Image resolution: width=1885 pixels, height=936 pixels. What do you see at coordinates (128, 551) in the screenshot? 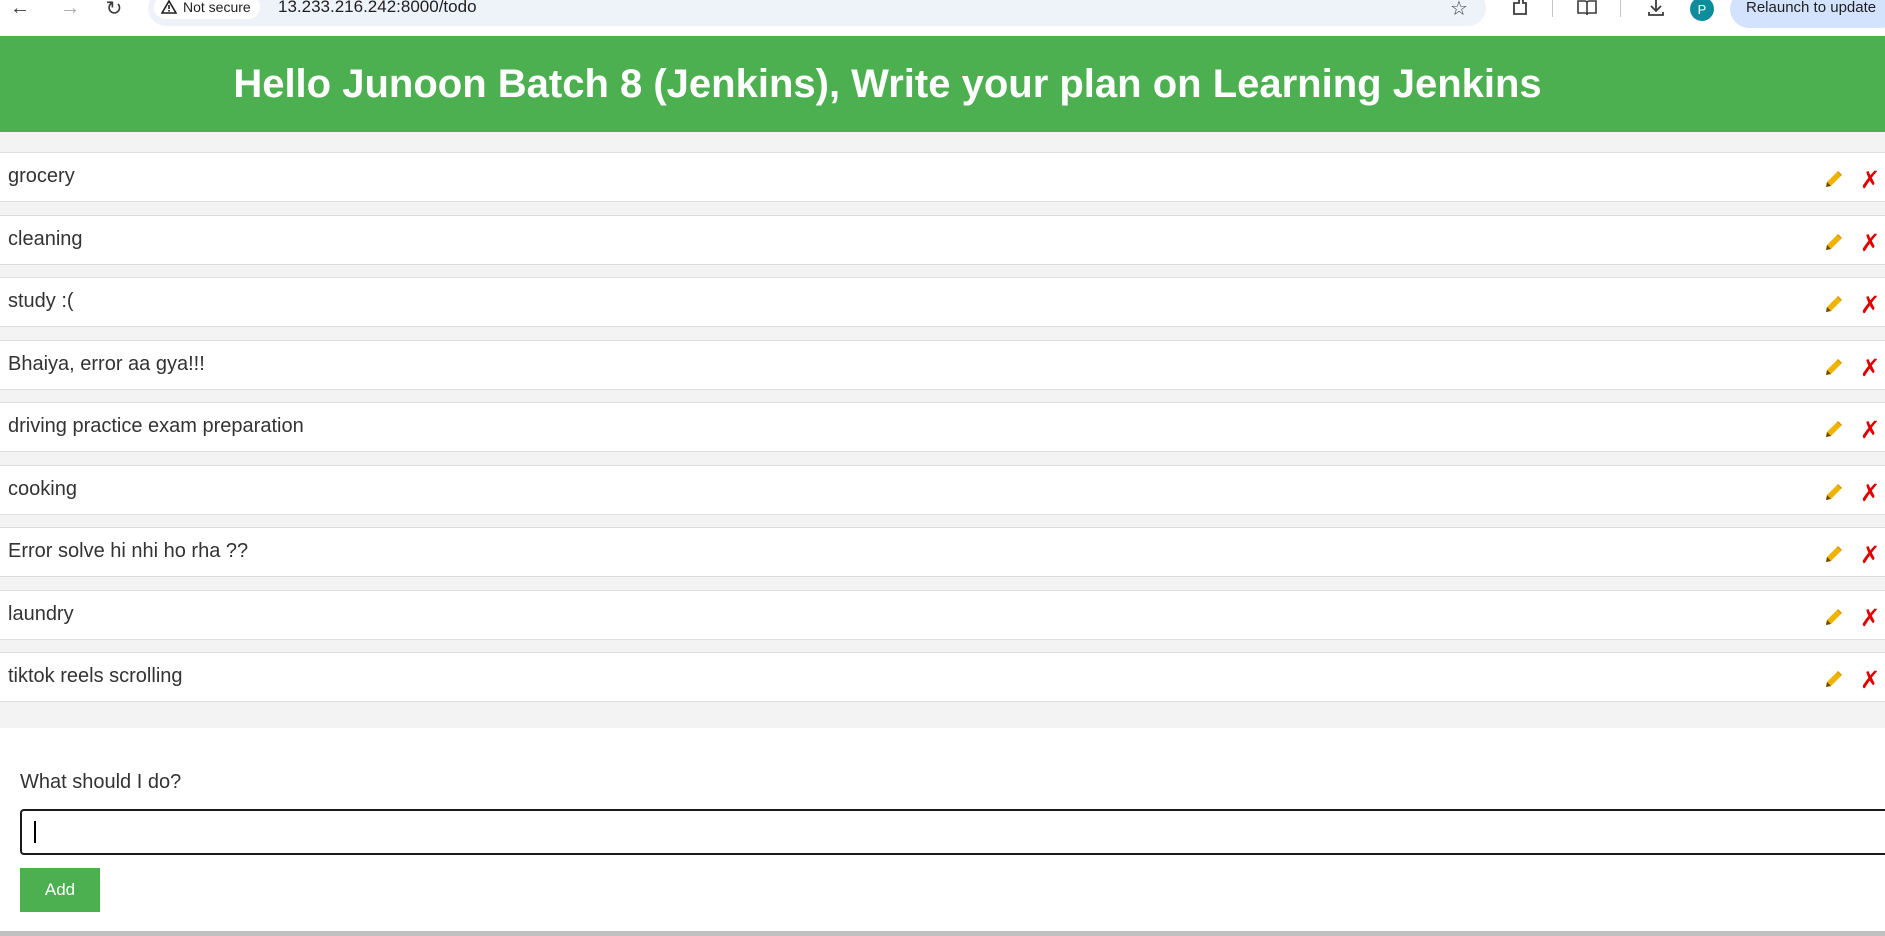
I see `todo-text: Error solve hi nhi ho rha ??` at bounding box center [128, 551].